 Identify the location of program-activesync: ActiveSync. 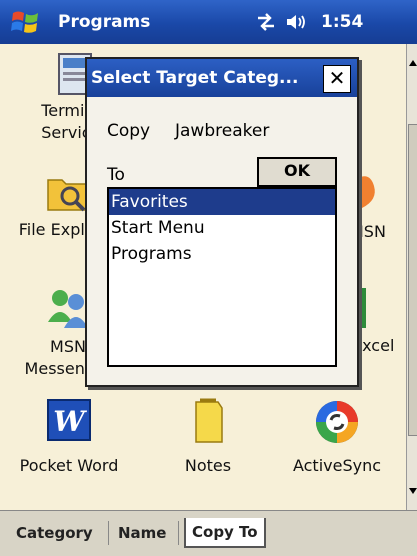
(337, 436).